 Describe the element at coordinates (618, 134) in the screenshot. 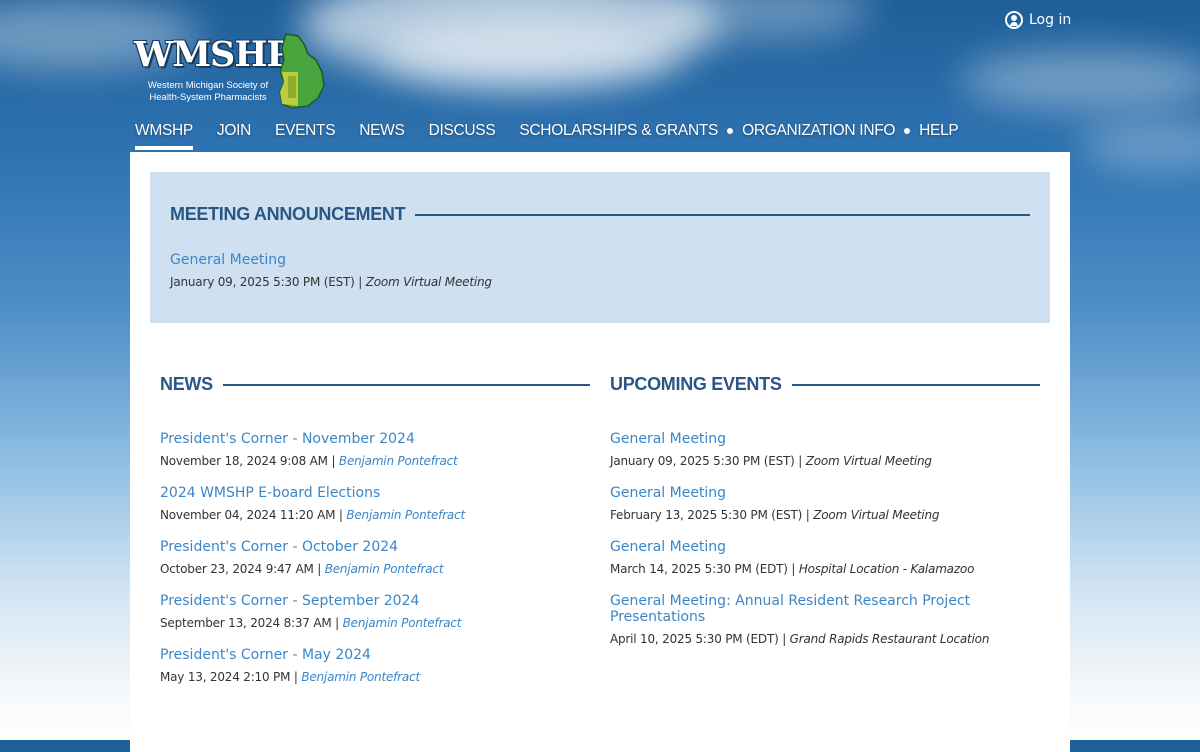

I see `nav-item-scholarships: SCHOLARSHIPS & GRANTS` at that location.